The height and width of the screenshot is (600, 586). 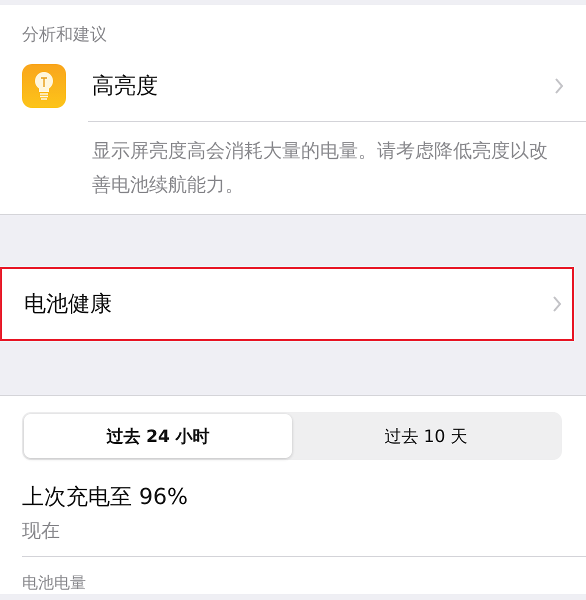 I want to click on segment-tab: 过去 10 天, so click(x=426, y=436).